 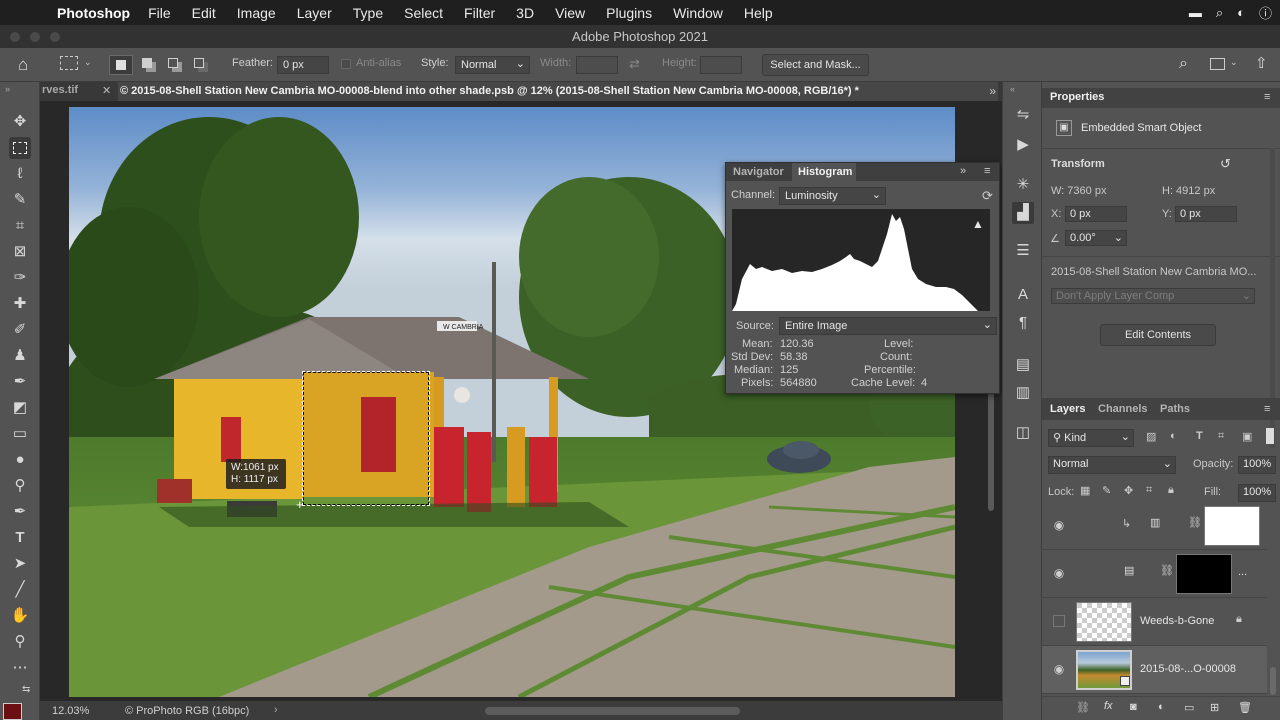 What do you see at coordinates (1257, 493) in the screenshot?
I see `fill-input: 100%` at bounding box center [1257, 493].